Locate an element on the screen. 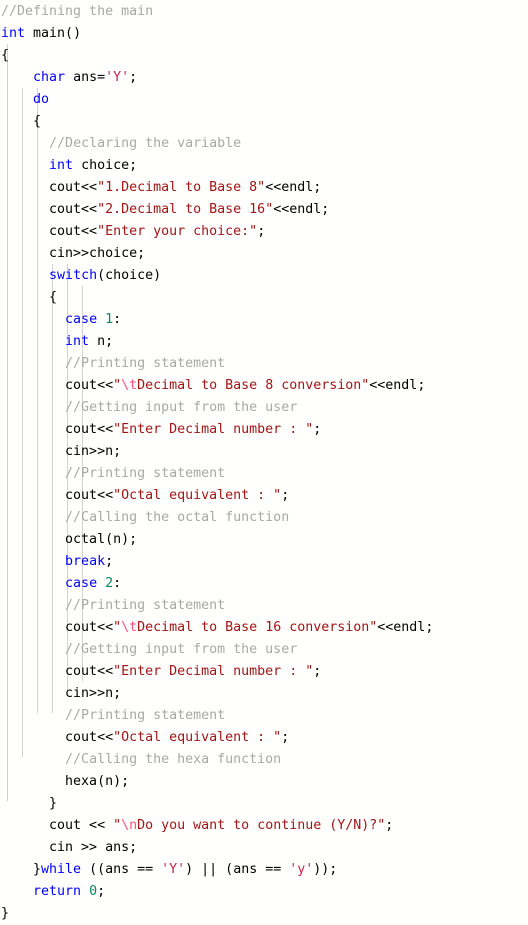  code-line: //Calling the hexa function is located at coordinates (264, 760).